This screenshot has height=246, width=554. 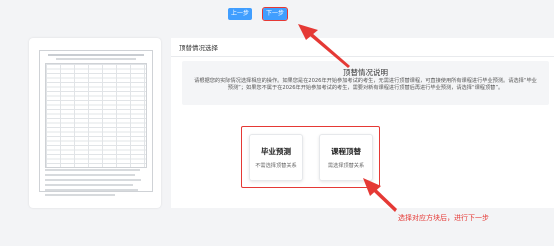 What do you see at coordinates (324, 46) in the screenshot?
I see `arrow-to-next-icon` at bounding box center [324, 46].